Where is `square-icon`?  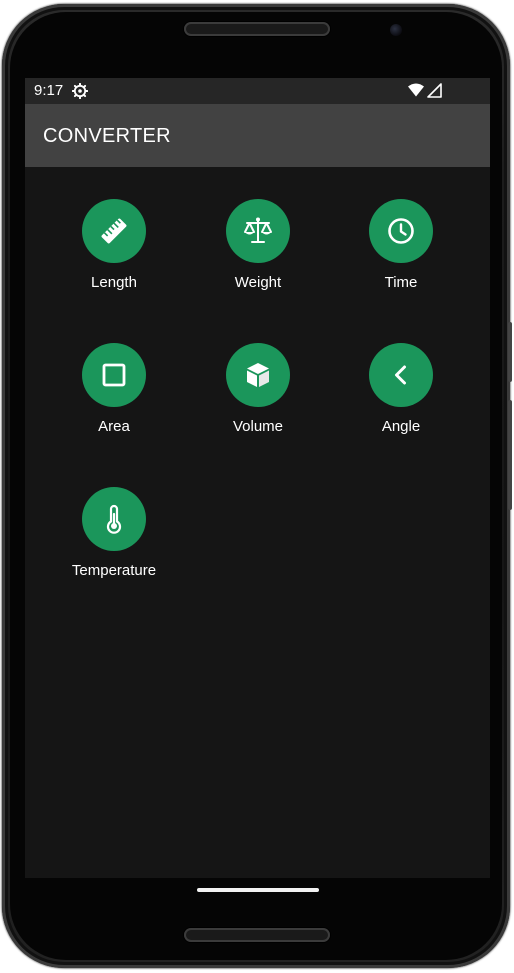 square-icon is located at coordinates (114, 375).